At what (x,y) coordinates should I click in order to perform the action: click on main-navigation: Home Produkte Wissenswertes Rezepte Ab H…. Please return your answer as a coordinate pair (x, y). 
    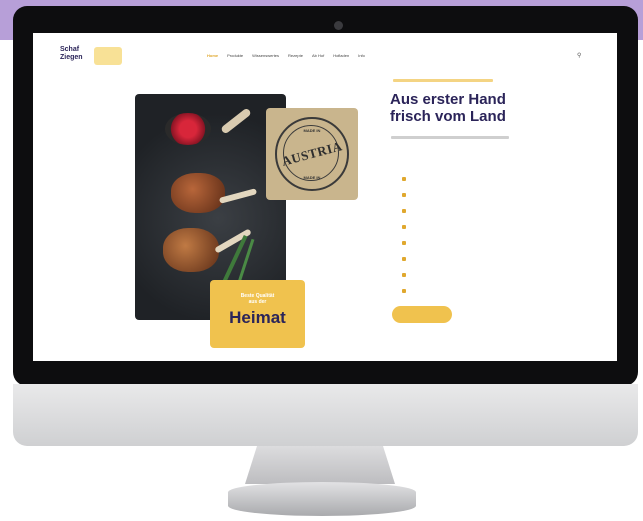
    Looking at the image, I should click on (286, 55).